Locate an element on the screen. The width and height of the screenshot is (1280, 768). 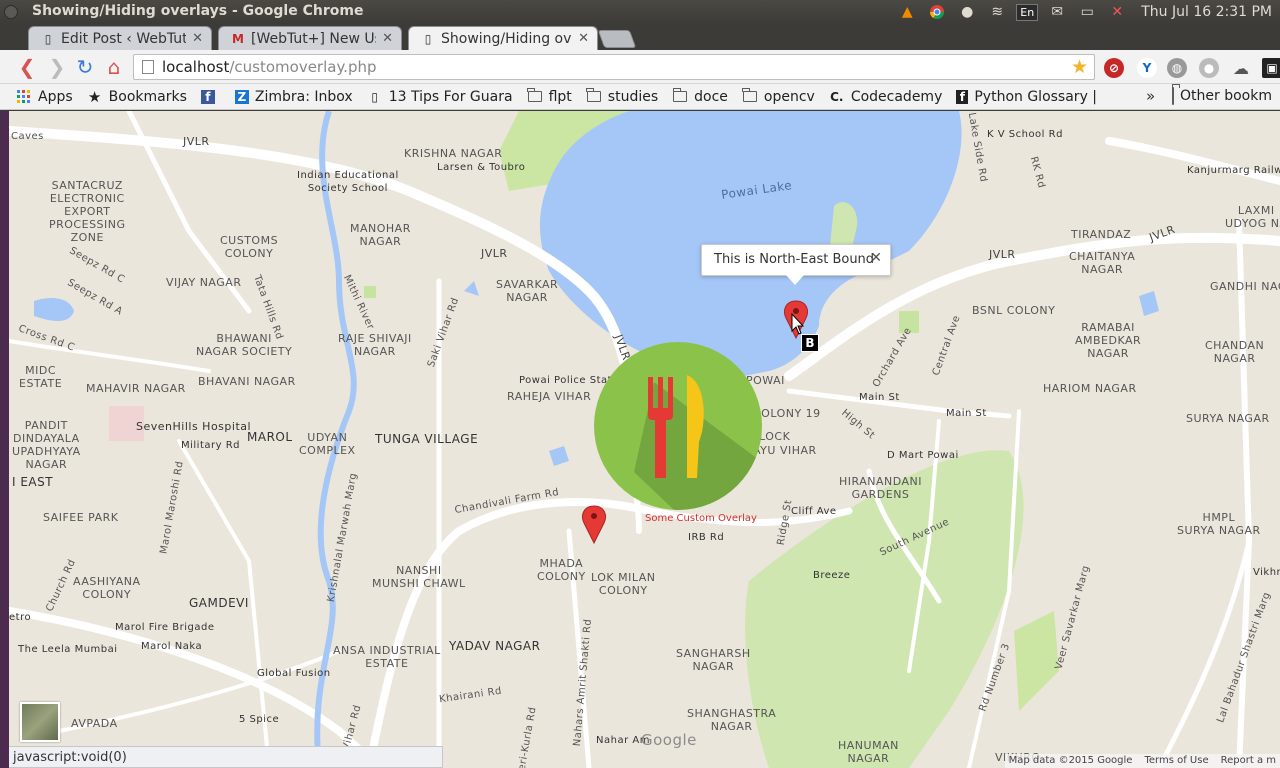
bookmark-label: Apps is located at coordinates (55, 96).